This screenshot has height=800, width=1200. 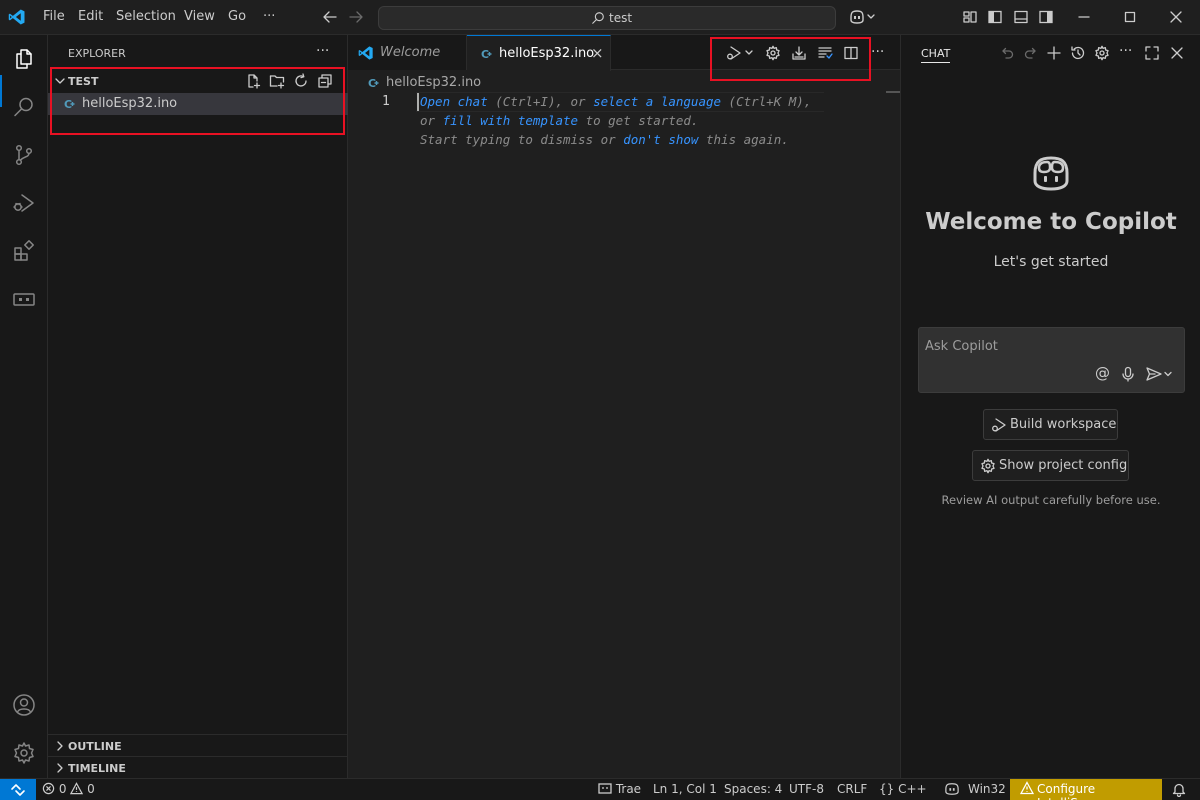 What do you see at coordinates (237, 16) in the screenshot?
I see `menu-go: Go` at bounding box center [237, 16].